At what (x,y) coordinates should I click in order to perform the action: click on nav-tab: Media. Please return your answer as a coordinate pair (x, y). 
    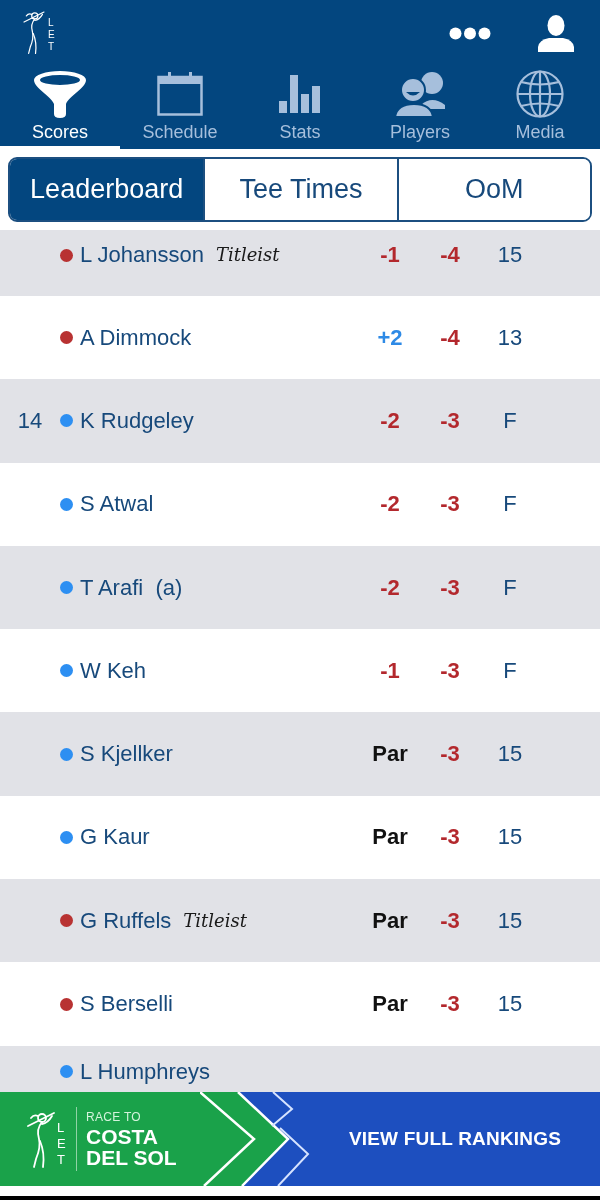
    Looking at the image, I should click on (540, 105).